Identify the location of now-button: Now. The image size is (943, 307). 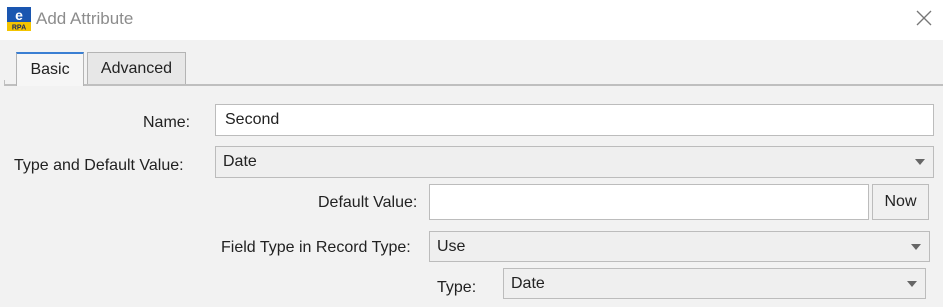
(900, 202).